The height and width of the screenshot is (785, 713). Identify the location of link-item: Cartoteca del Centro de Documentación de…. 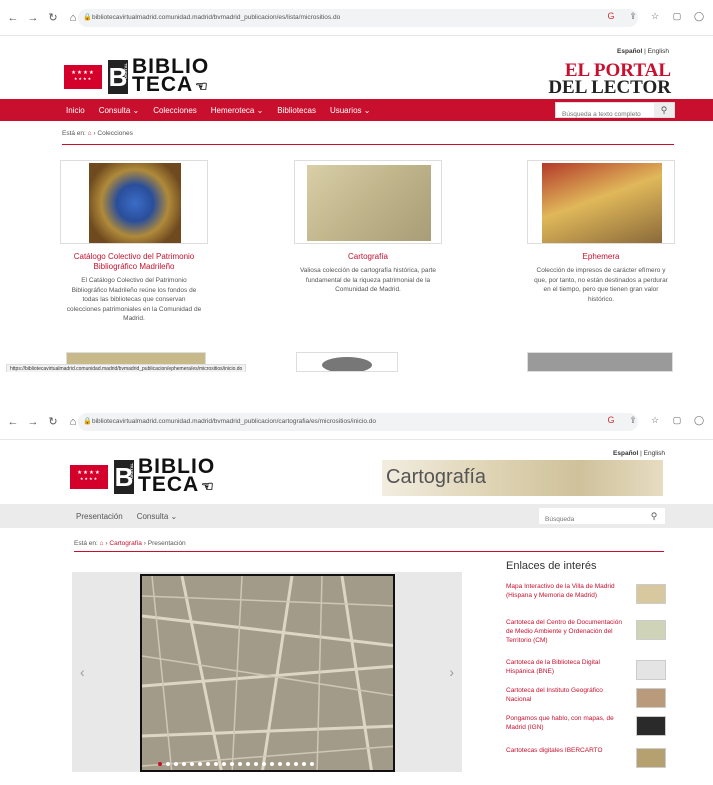
(586, 638).